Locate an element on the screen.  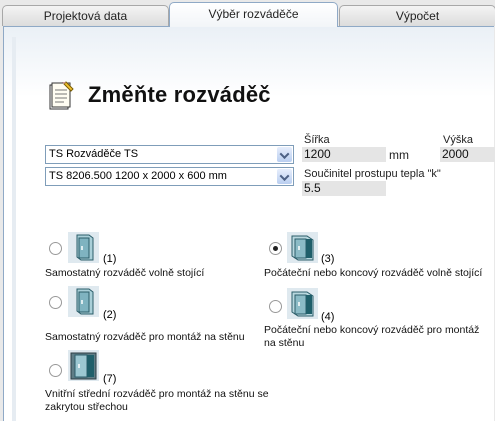
option-2-label: Samostatný rozváděč pro montáž na stěnu is located at coordinates (155, 337).